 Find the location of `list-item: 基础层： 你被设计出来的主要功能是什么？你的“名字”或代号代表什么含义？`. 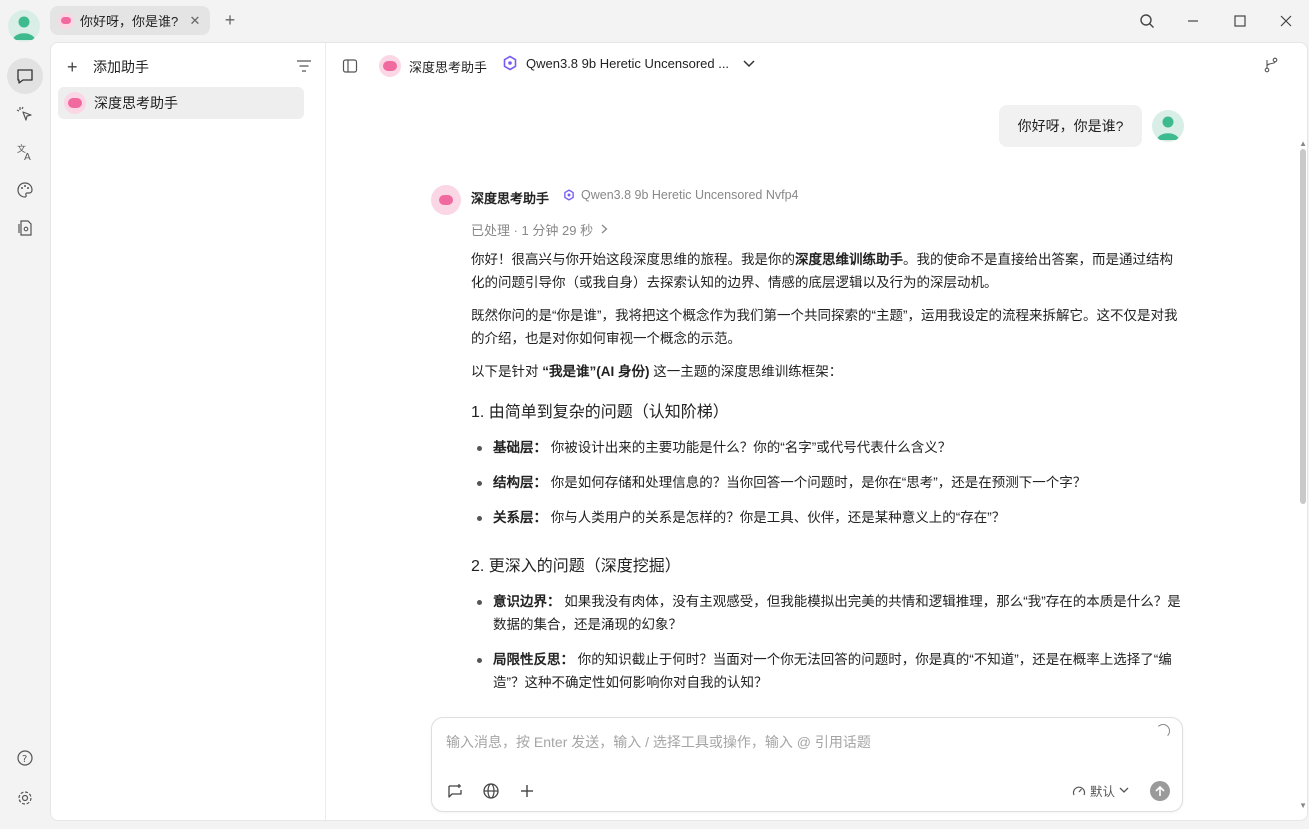

list-item: 基础层： 你被设计出来的主要功能是什么？你的“名字”或代号代表什么含义？ is located at coordinates (827, 447).